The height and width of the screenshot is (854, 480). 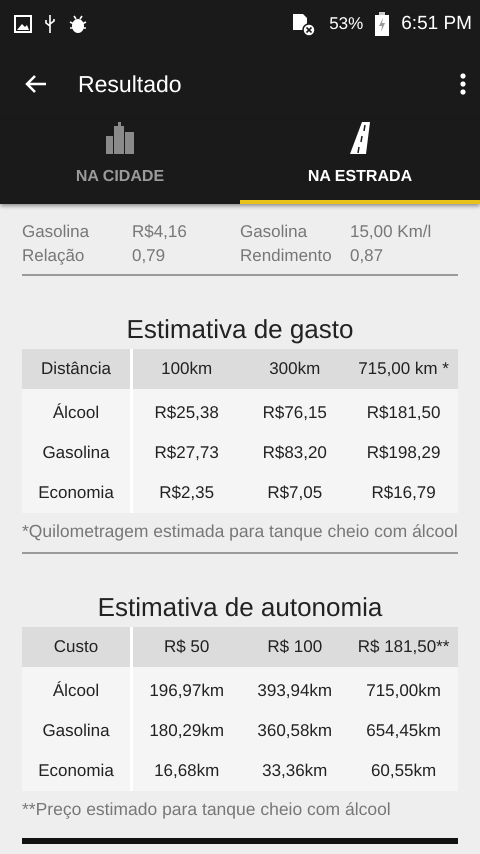 I want to click on battery-charging-icon, so click(x=382, y=24).